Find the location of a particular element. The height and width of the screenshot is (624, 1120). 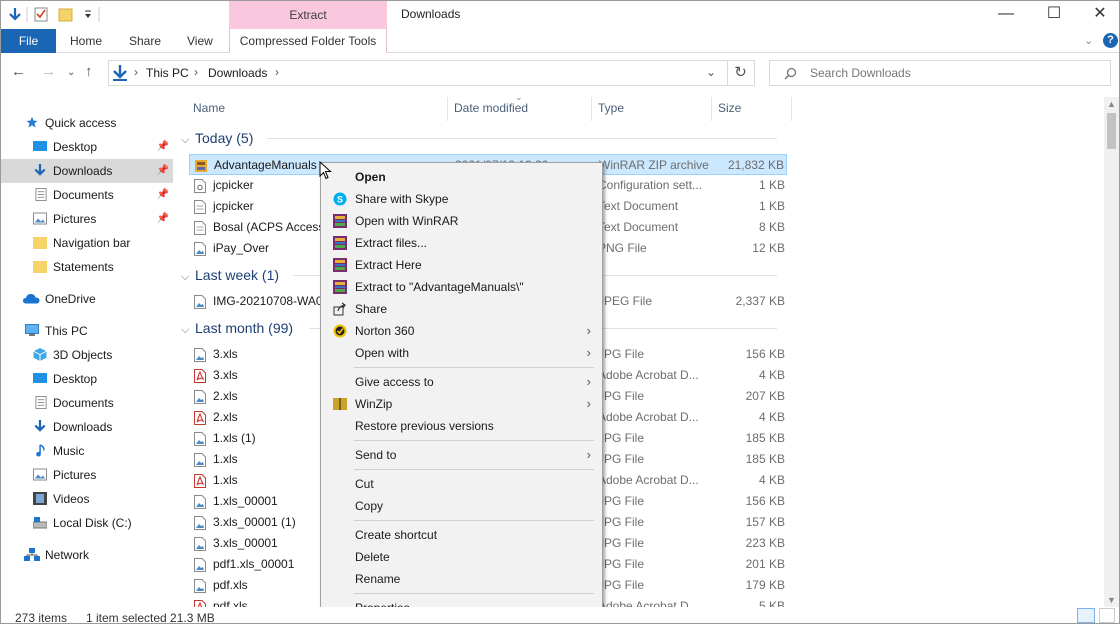

menu-item-rename: Rename is located at coordinates (461, 579).